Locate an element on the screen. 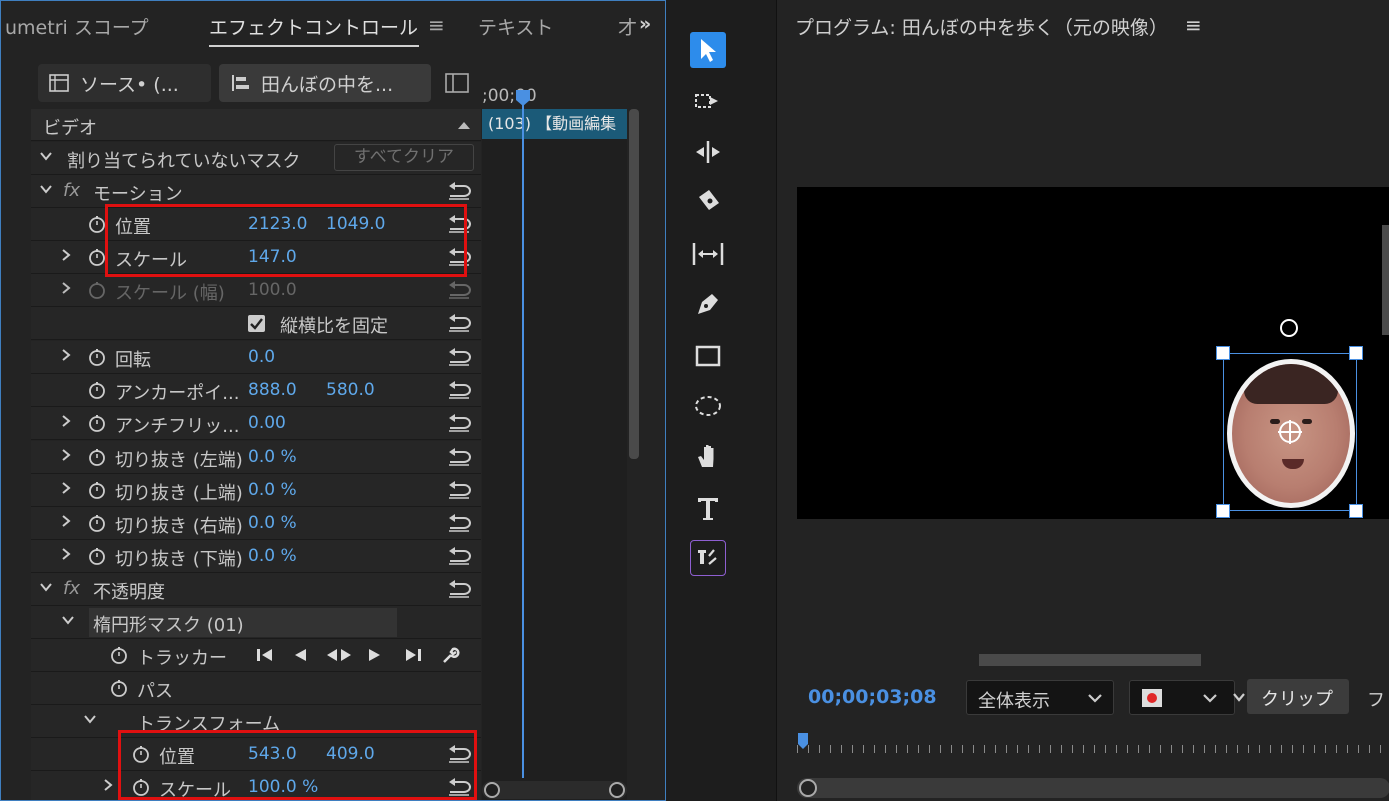 Image resolution: width=1389 pixels, height=801 pixels. crop-top-value: 0.0 % is located at coordinates (272, 490).